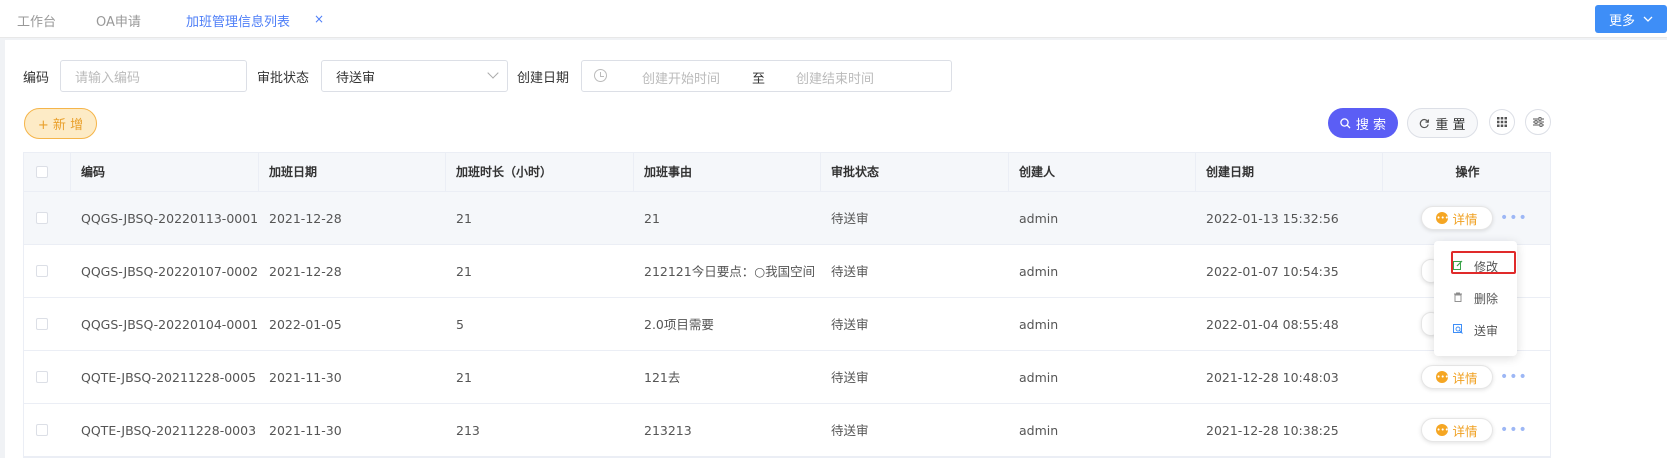 The height and width of the screenshot is (458, 1667). What do you see at coordinates (1425, 123) in the screenshot?
I see `refresh-icon` at bounding box center [1425, 123].